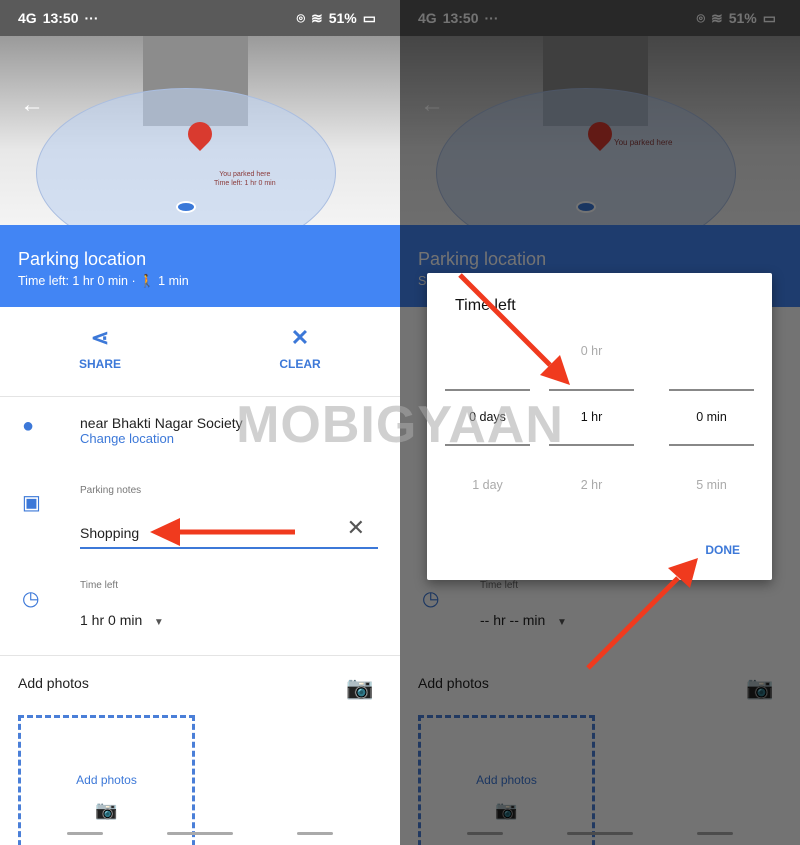 The height and width of the screenshot is (845, 800). I want to click on close-icon: ✕, so click(300, 337).